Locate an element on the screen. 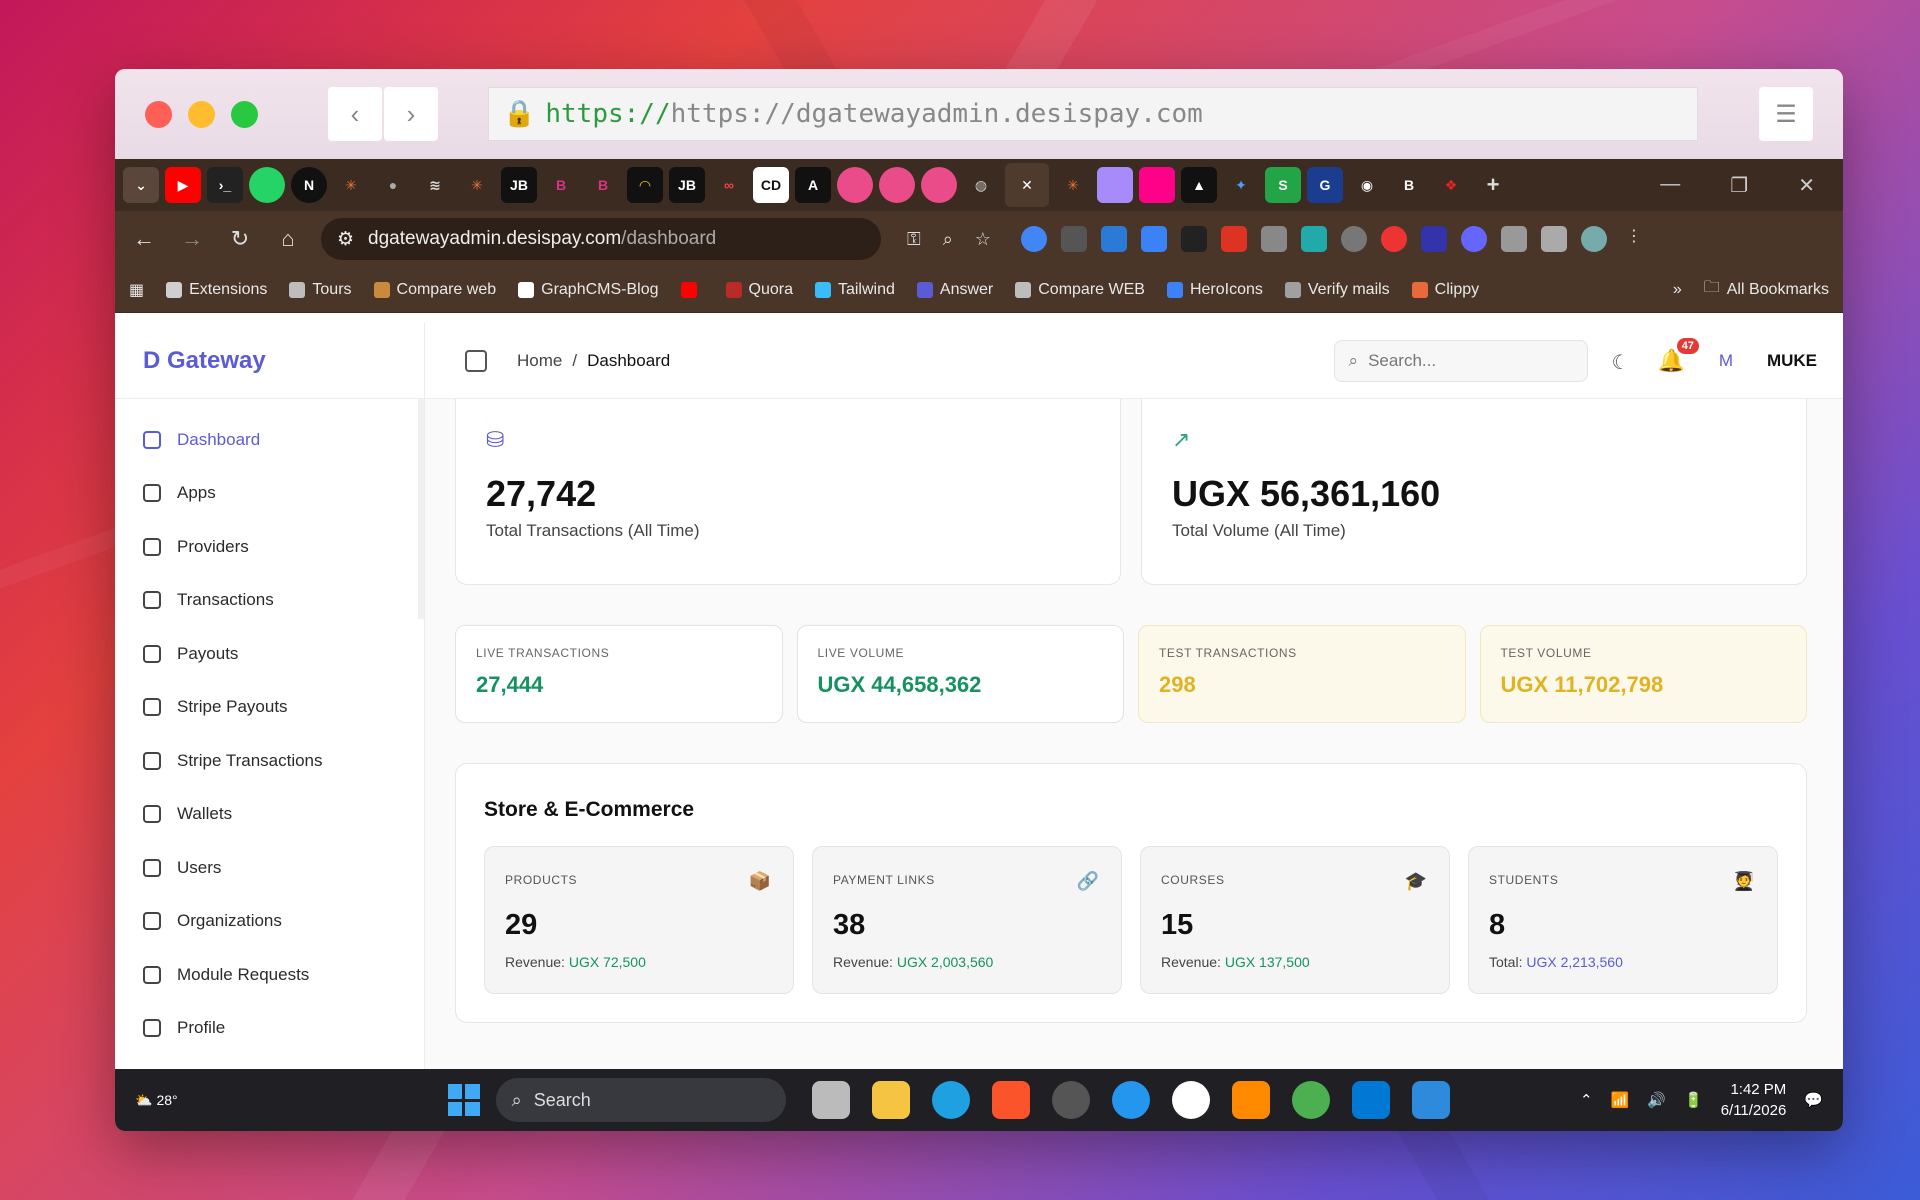 The width and height of the screenshot is (1920, 1200). sidebar-item-profile: Profile is located at coordinates (269, 1029).